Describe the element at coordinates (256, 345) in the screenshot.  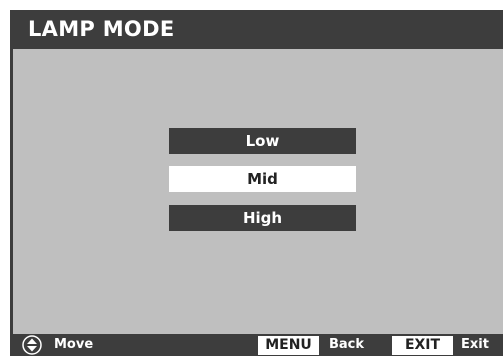
I see `footer-bar: Move MENU Back EXIT Exit` at that location.